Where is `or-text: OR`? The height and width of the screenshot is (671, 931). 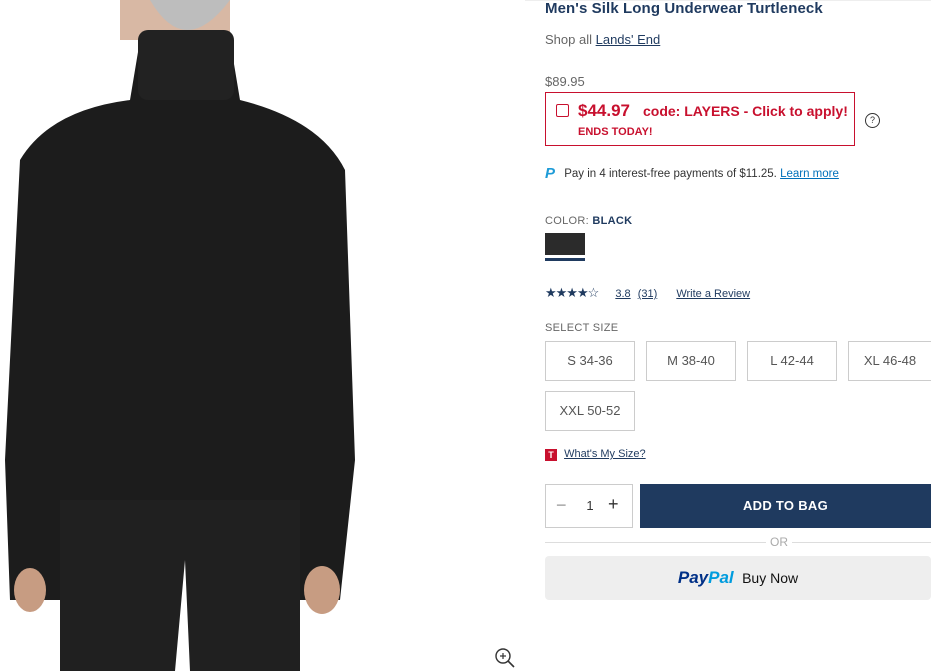 or-text: OR is located at coordinates (779, 542).